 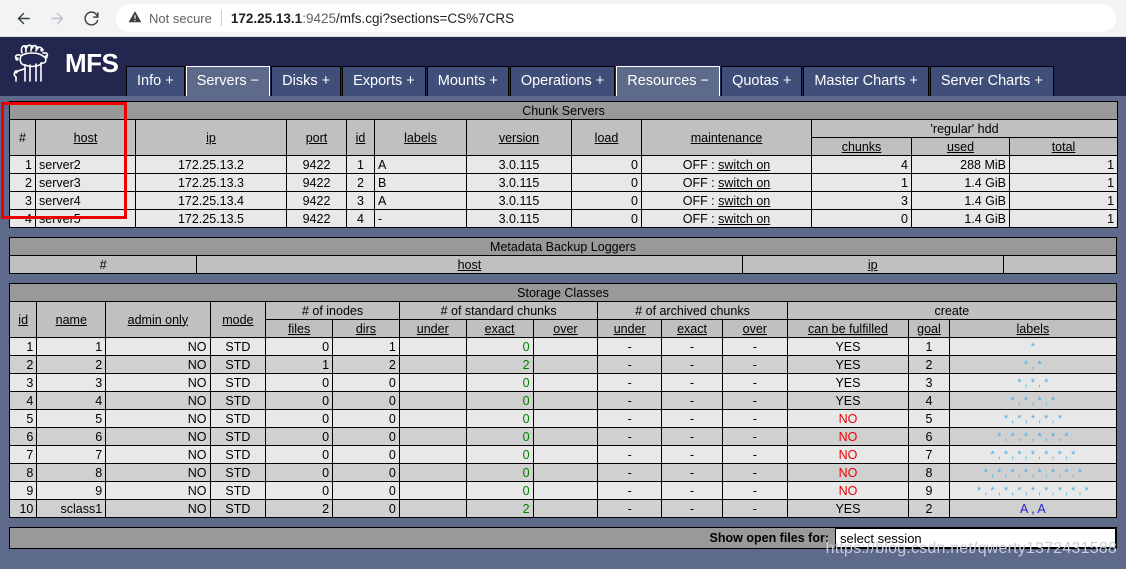 What do you see at coordinates (872, 264) in the screenshot?
I see `mbl-col-ip: ip` at bounding box center [872, 264].